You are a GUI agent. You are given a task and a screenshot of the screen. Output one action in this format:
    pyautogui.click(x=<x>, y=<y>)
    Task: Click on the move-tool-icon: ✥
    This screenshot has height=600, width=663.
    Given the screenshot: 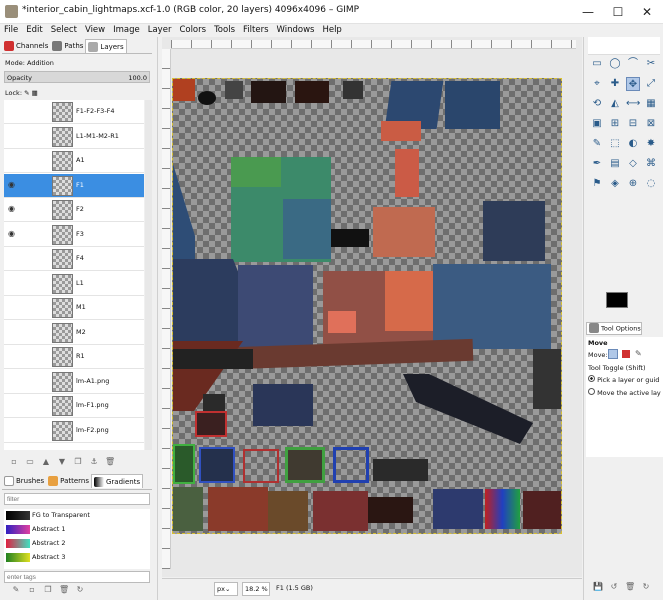 What is the action you would take?
    pyautogui.click(x=633, y=84)
    